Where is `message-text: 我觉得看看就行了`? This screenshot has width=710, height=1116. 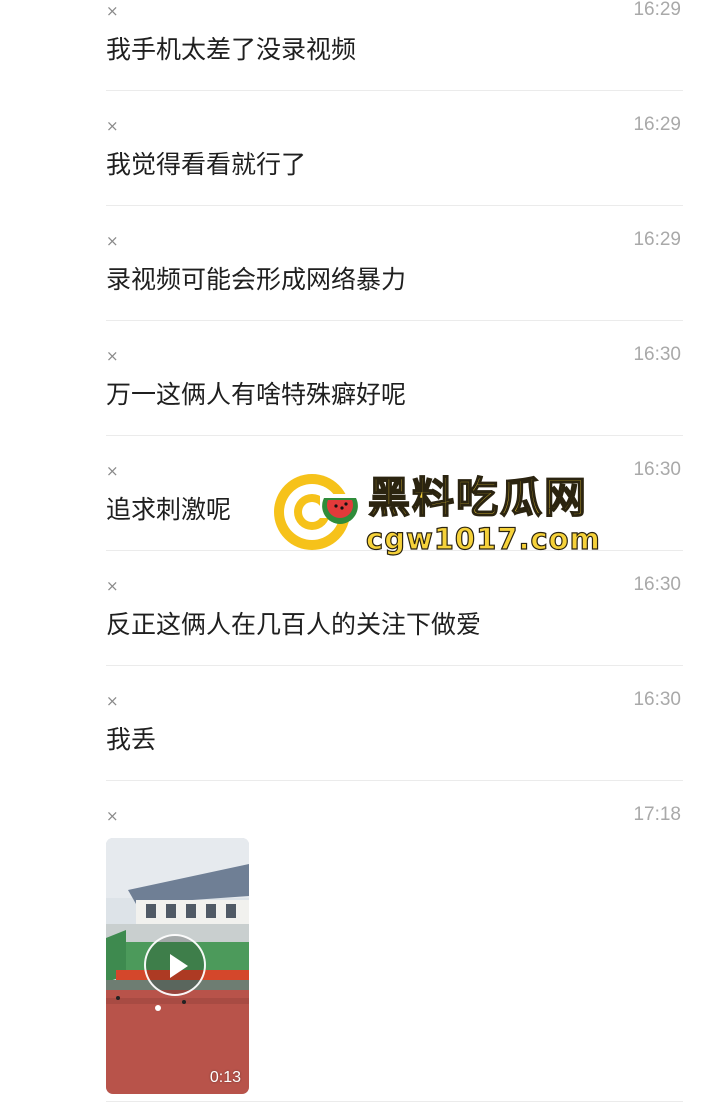
message-text: 我觉得看看就行了 is located at coordinates (206, 164).